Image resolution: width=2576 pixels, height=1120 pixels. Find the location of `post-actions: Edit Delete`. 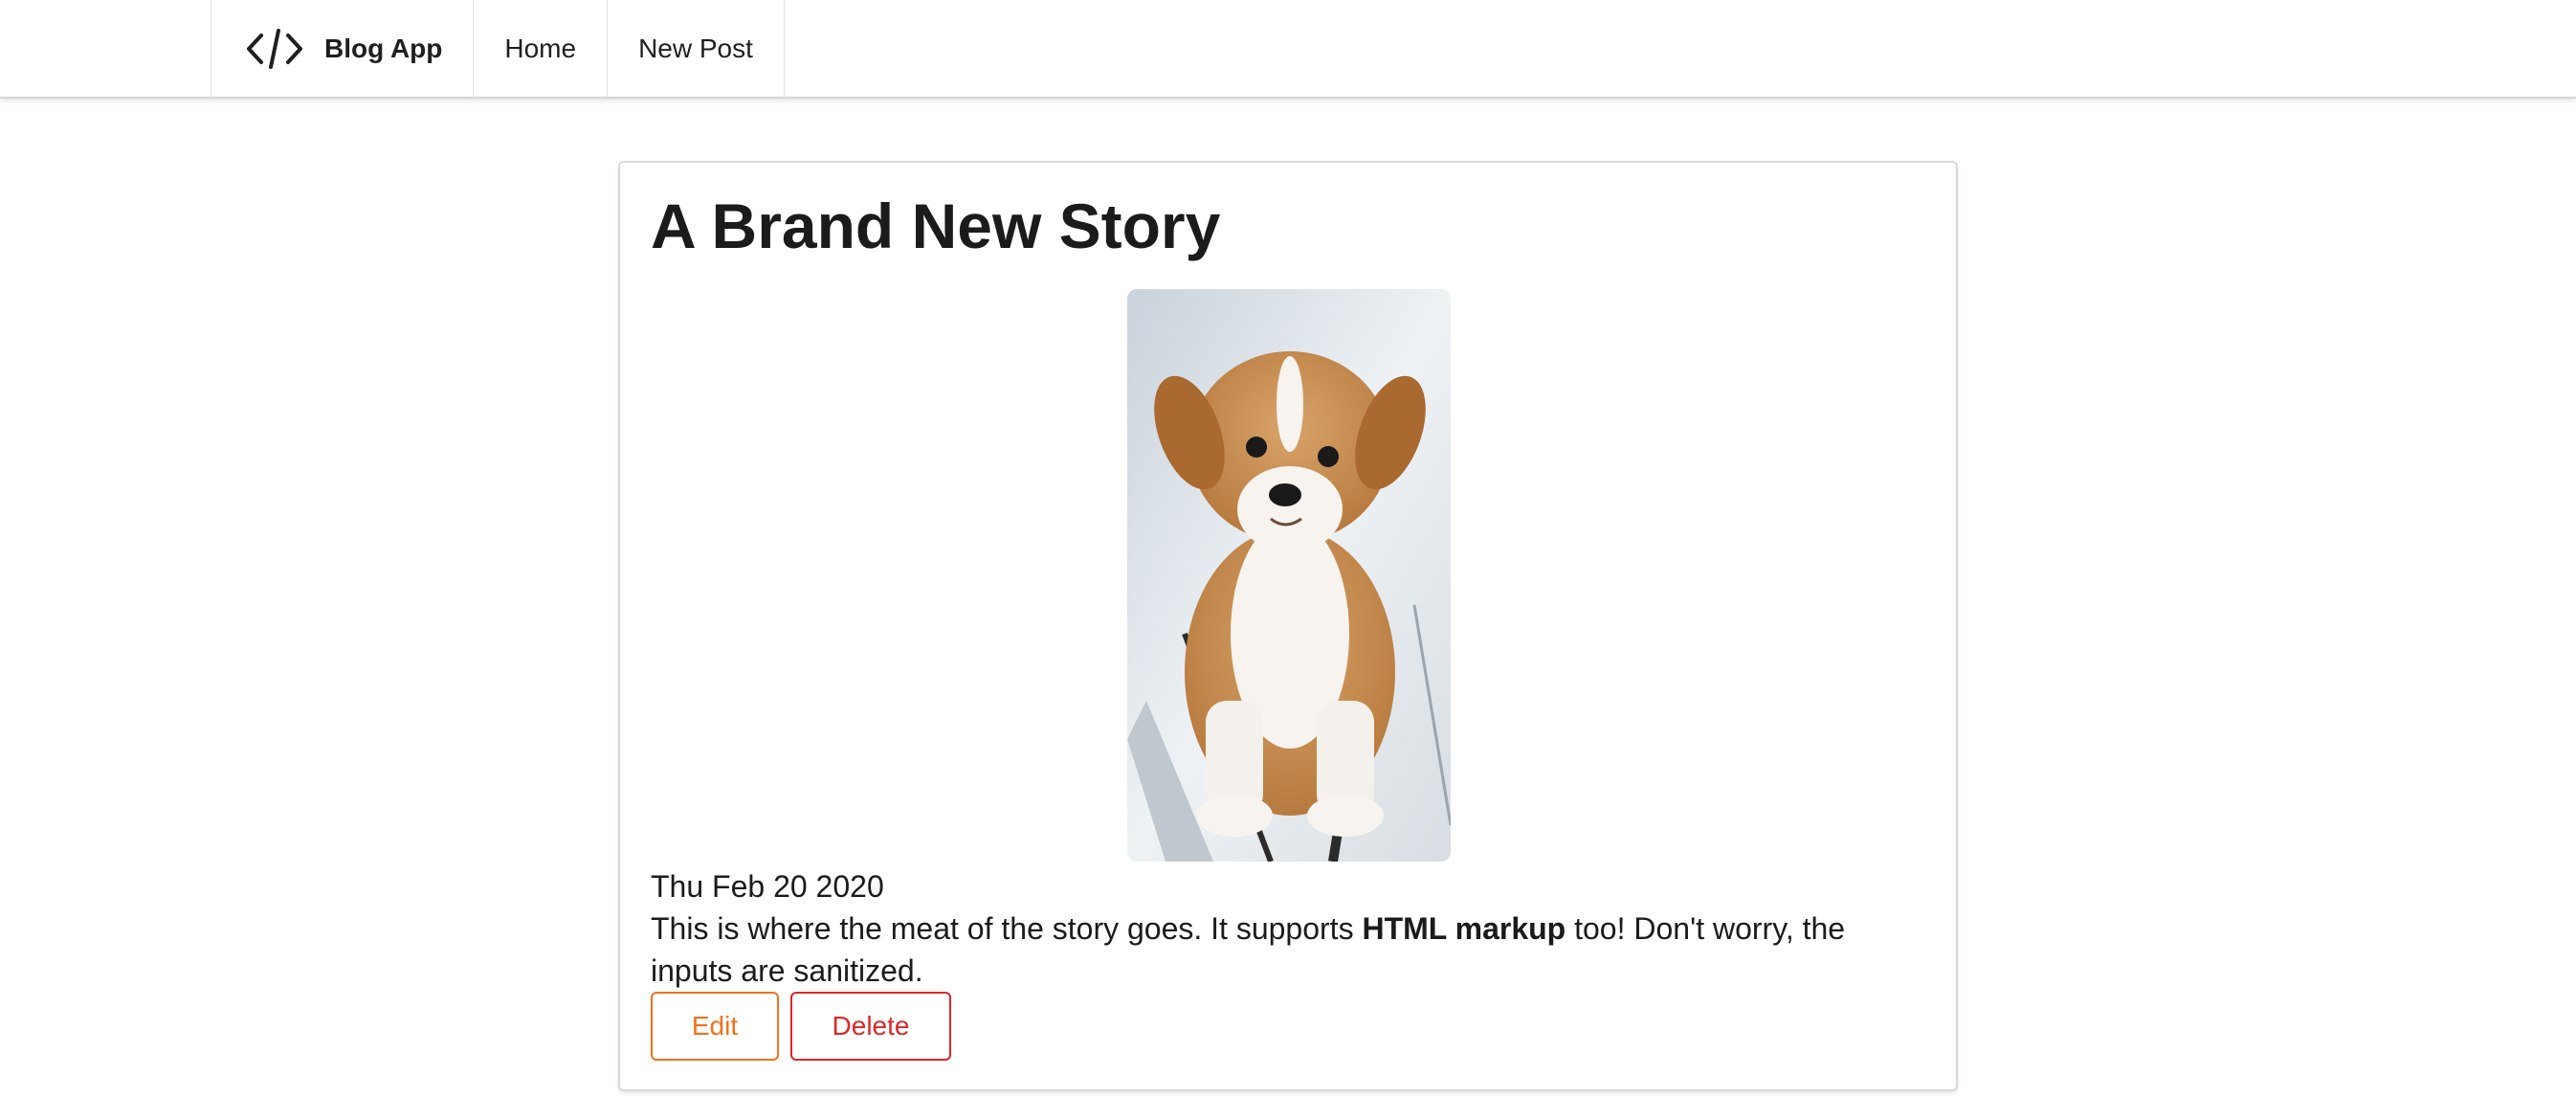

post-actions: Edit Delete is located at coordinates (801, 1026).